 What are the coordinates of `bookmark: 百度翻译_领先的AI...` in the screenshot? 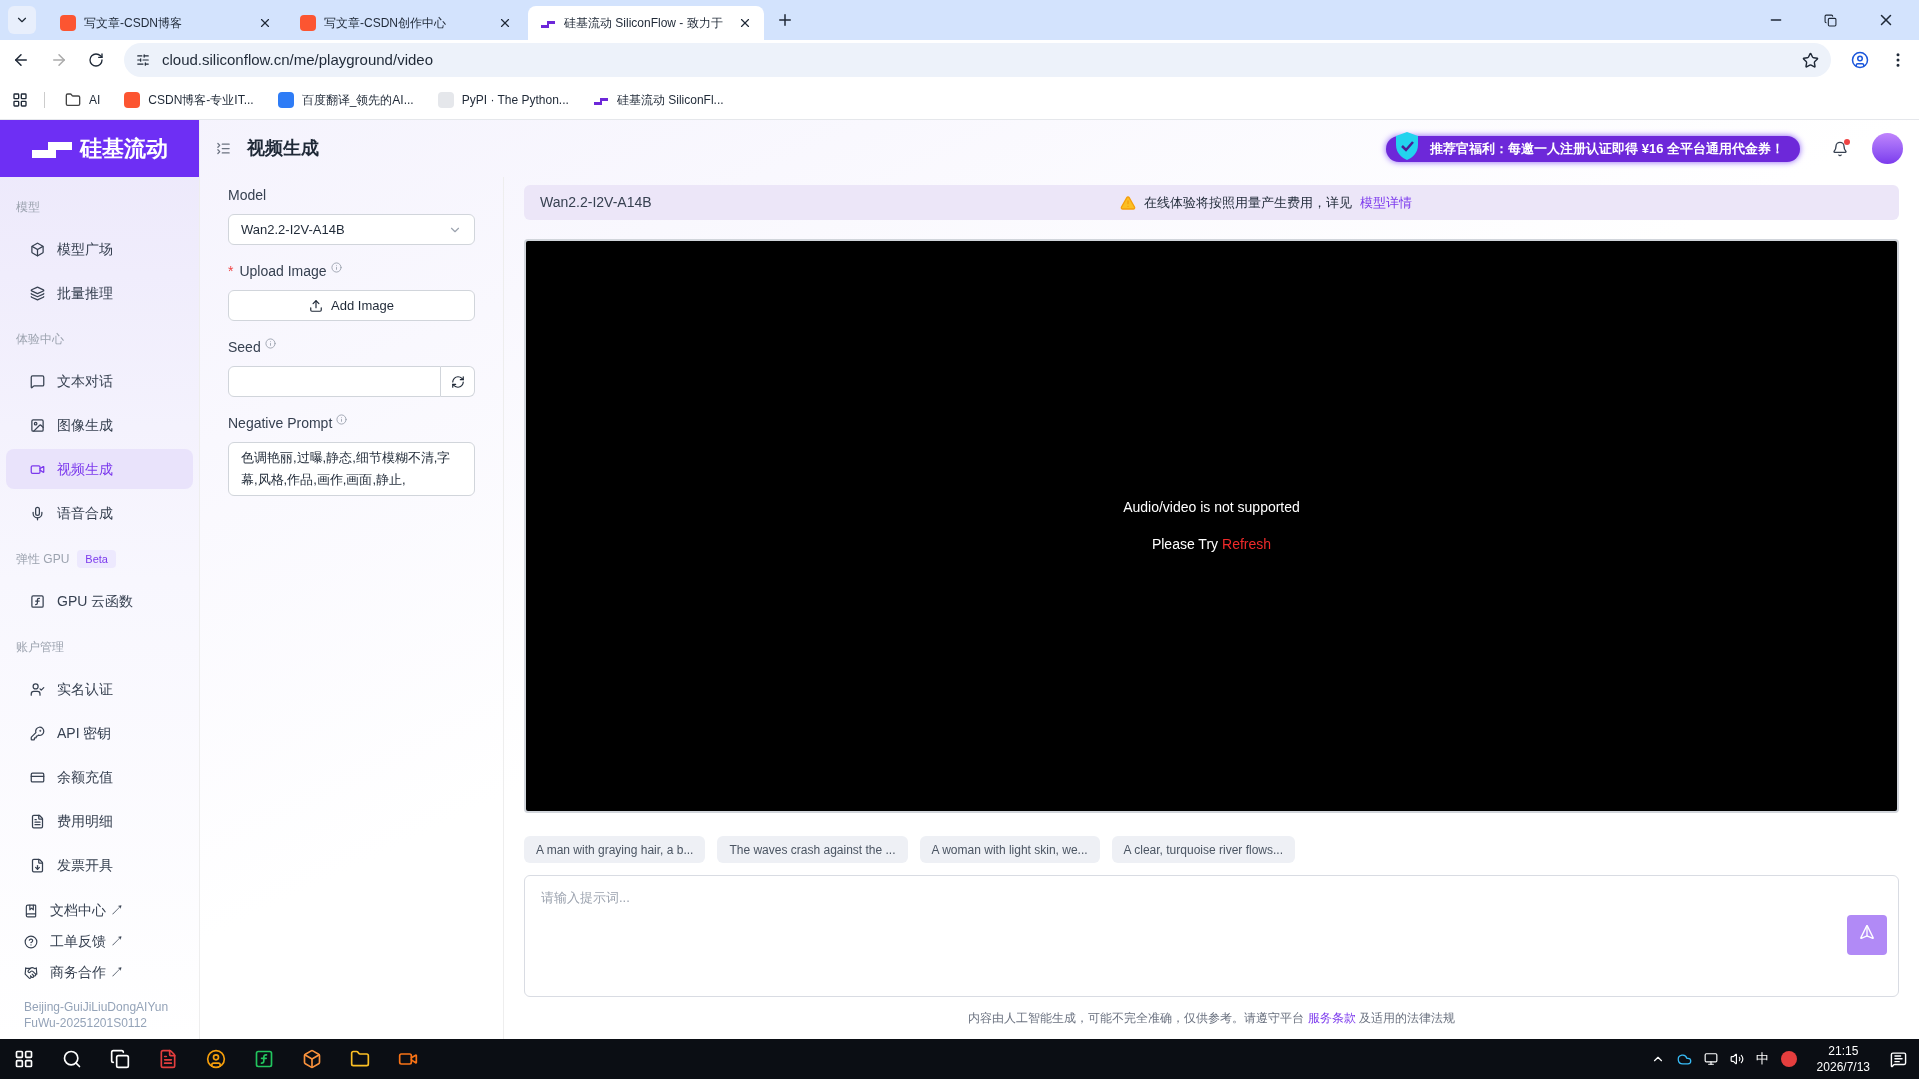 It's located at (345, 99).